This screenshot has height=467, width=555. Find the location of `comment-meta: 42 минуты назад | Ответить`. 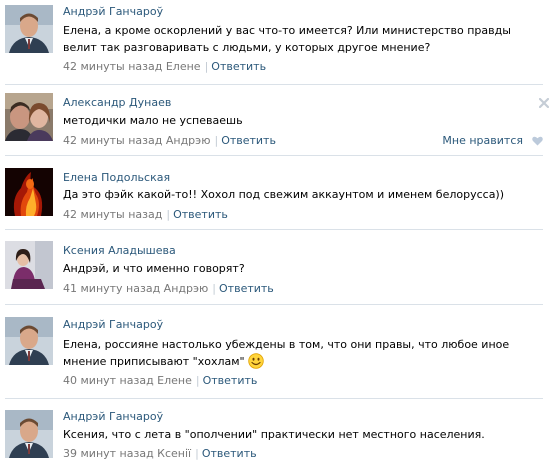

comment-meta: 42 минуты назад | Ответить is located at coordinates (145, 214).